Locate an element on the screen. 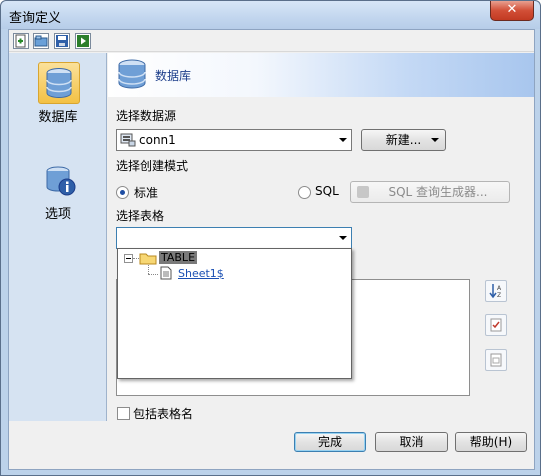 Image resolution: width=541 pixels, height=476 pixels. done-button: 完成 is located at coordinates (330, 442).